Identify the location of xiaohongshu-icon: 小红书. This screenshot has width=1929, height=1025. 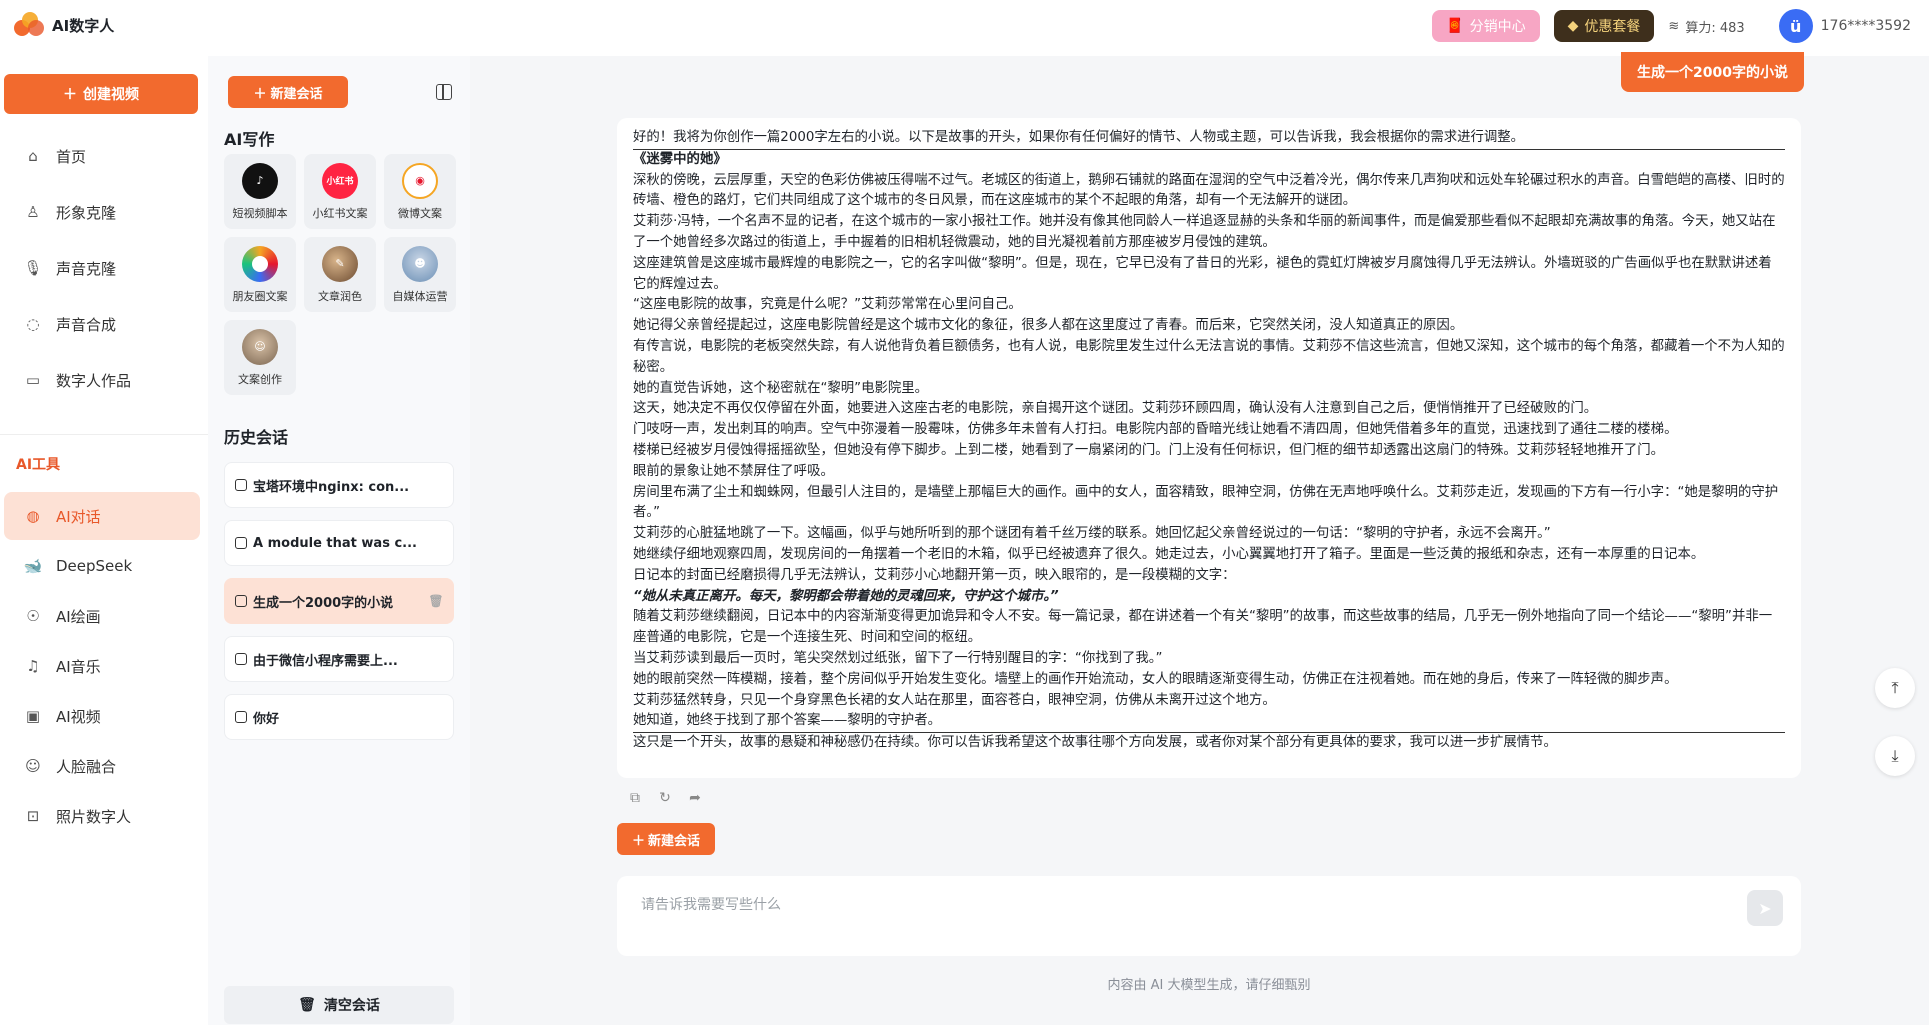
(340, 180).